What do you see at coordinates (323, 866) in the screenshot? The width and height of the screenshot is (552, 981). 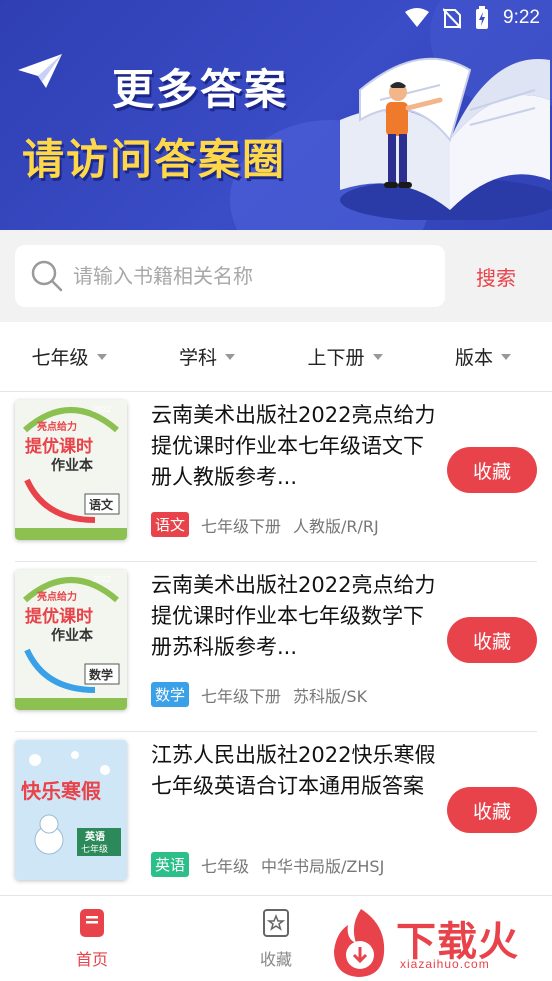 I see `book-edition: 中华书局版/ZHSJ` at bounding box center [323, 866].